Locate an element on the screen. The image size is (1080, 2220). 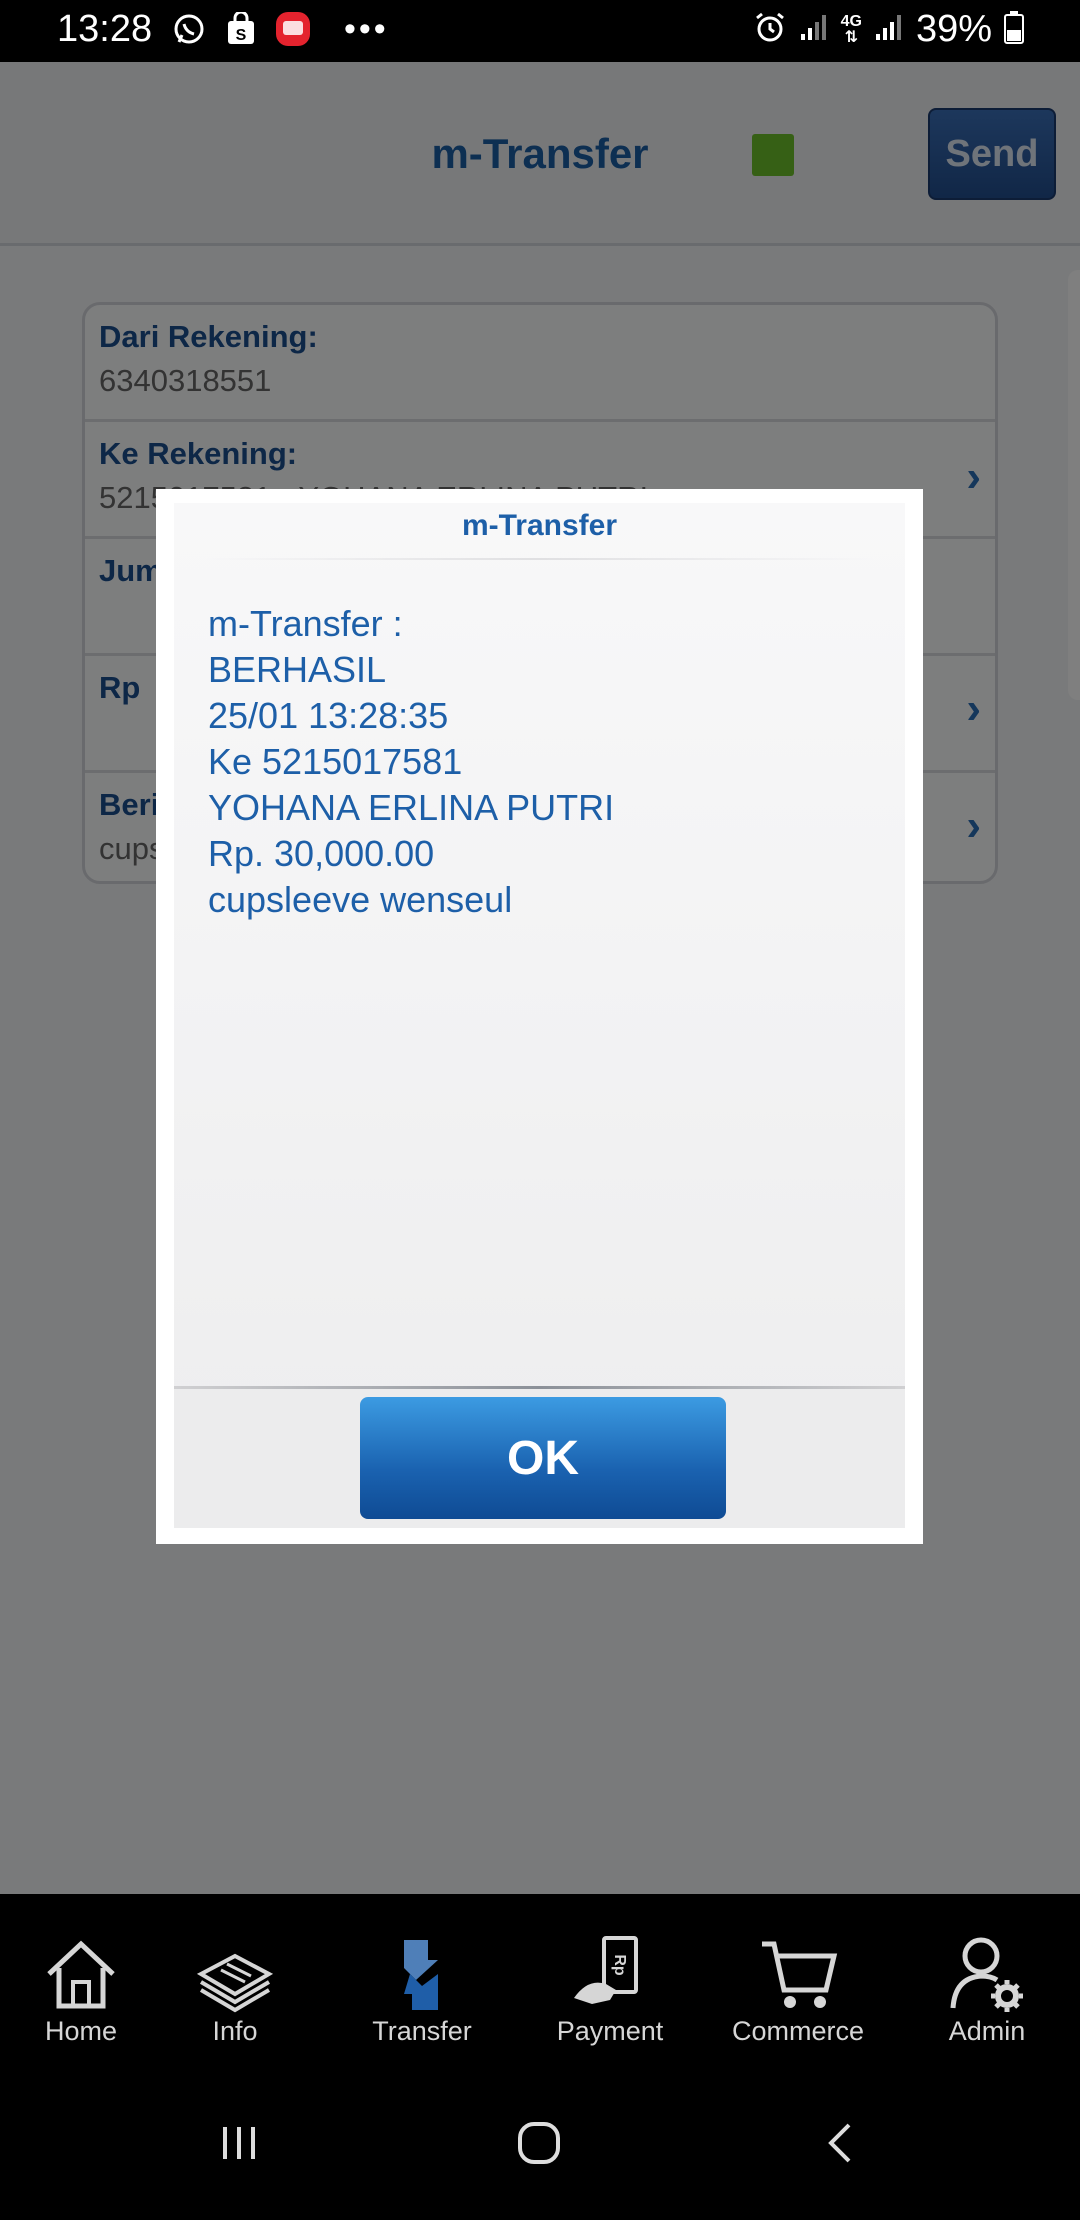
system-status-icons: 4G ⇅ 39% is located at coordinates (888, 29).